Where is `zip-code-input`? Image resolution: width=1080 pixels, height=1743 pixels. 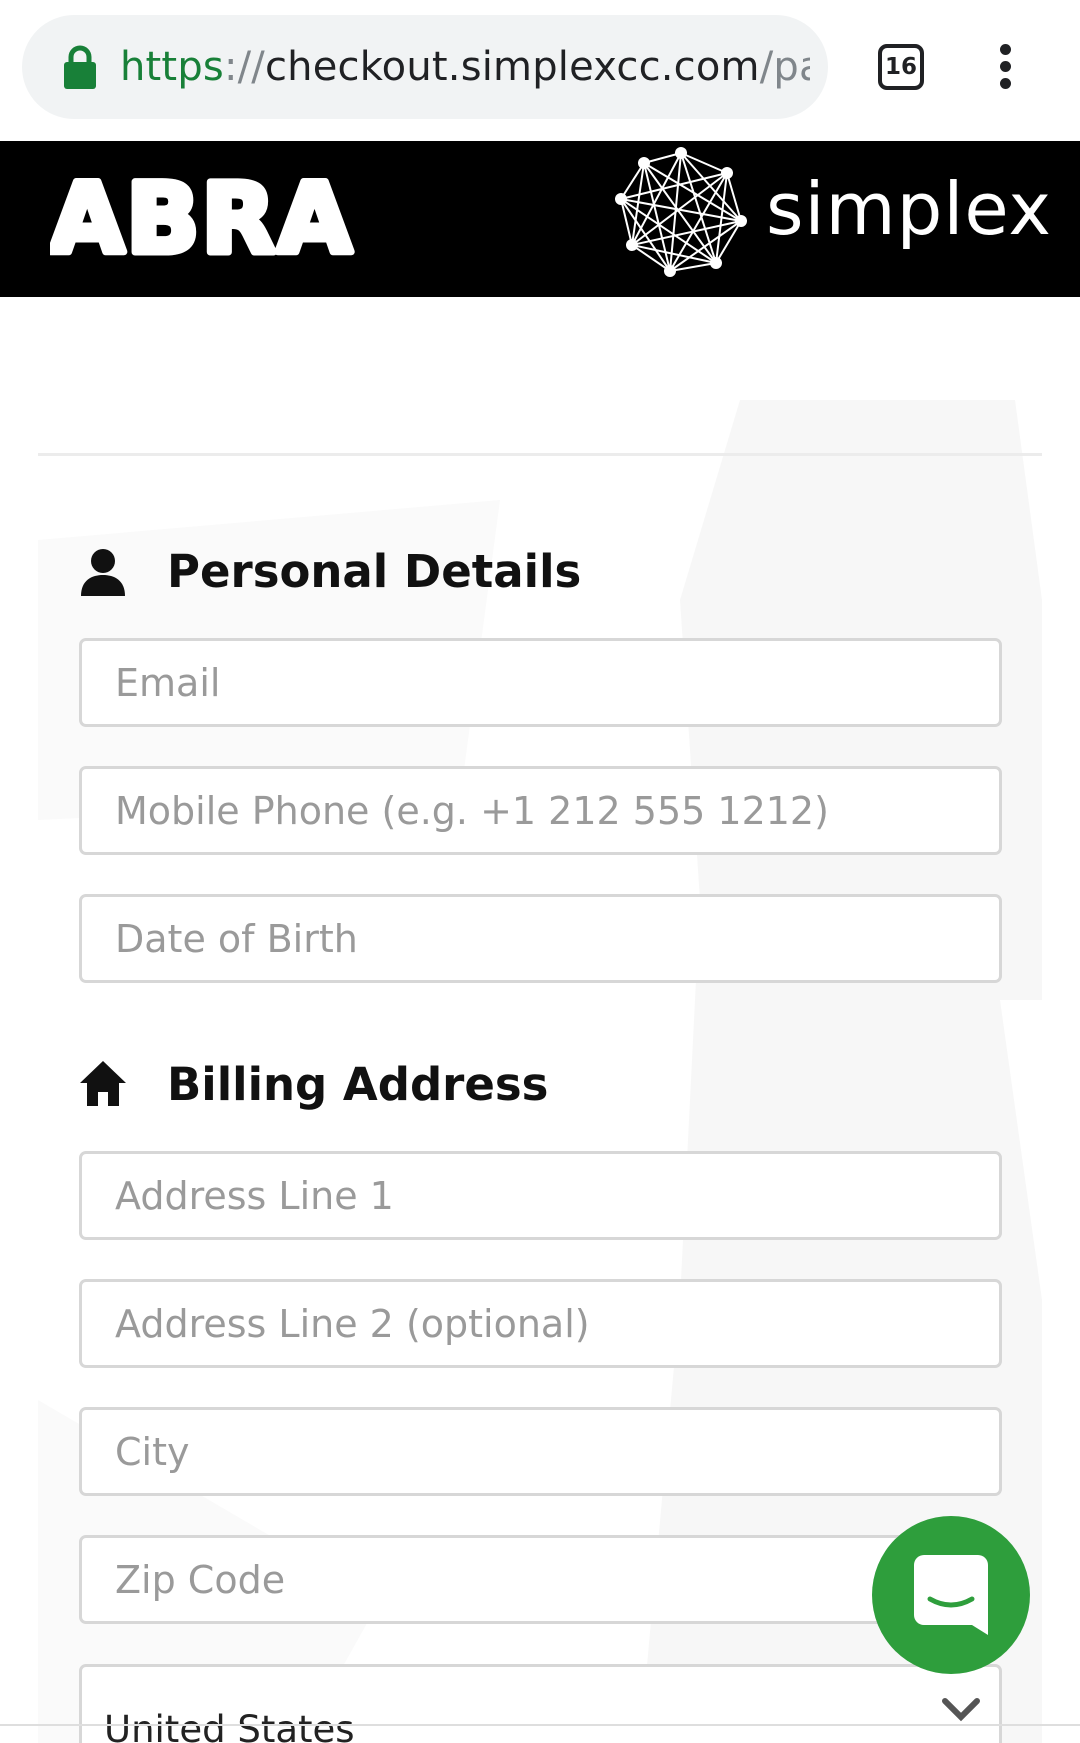 zip-code-input is located at coordinates (557, 1579).